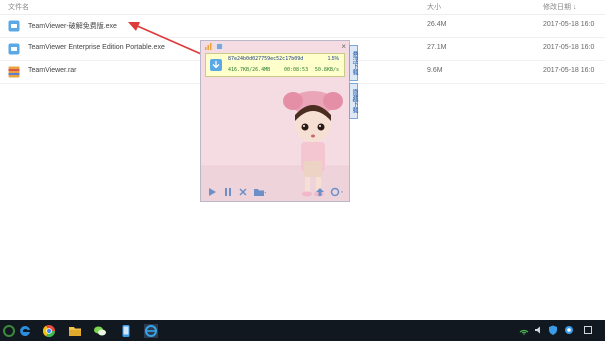 The height and width of the screenshot is (341, 605). Describe the element at coordinates (539, 330) in the screenshot. I see `sound-icon` at that location.